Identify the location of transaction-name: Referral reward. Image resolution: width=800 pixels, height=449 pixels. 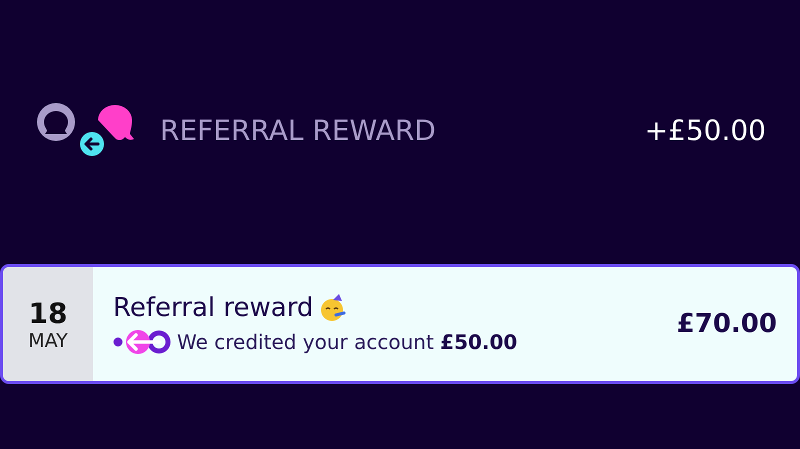
(213, 308).